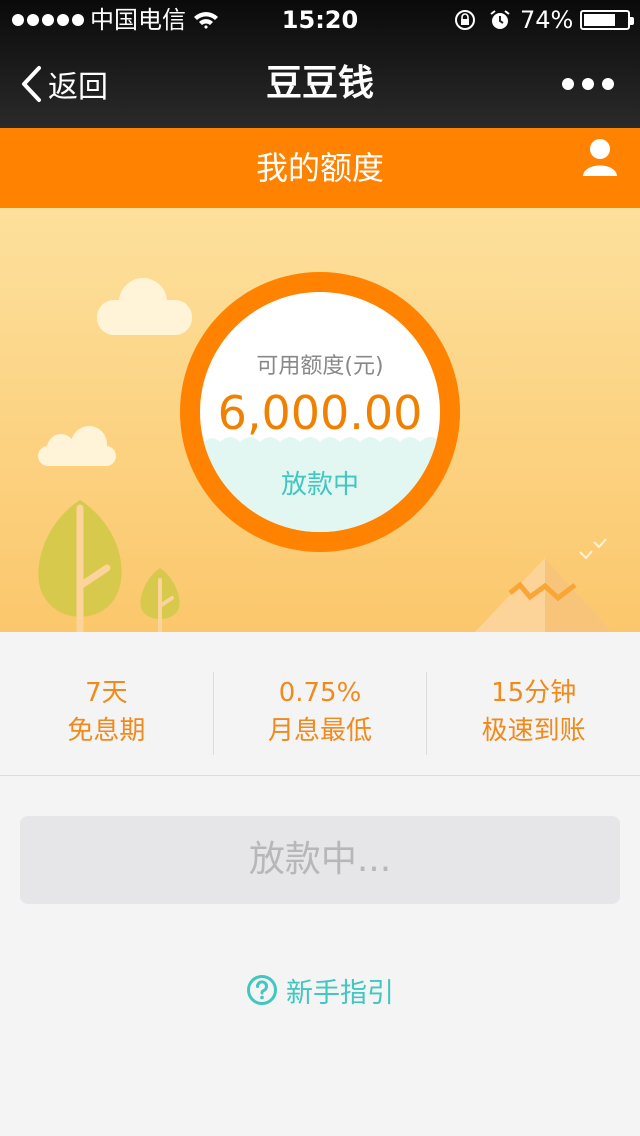 The height and width of the screenshot is (1136, 640). Describe the element at coordinates (465, 20) in the screenshot. I see `rotation-lock-icon` at that location.